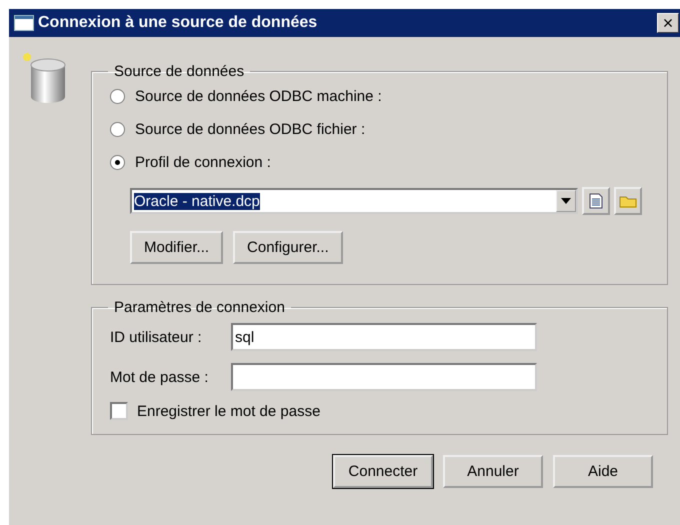 This screenshot has height=525, width=680. I want to click on group-title: Source de données, so click(179, 71).